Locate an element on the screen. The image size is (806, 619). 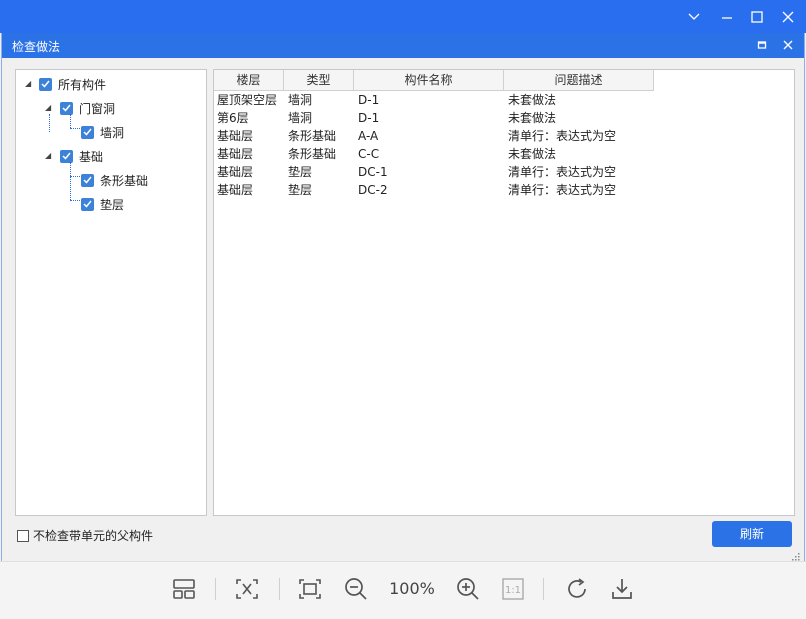
download-icon is located at coordinates (622, 589).